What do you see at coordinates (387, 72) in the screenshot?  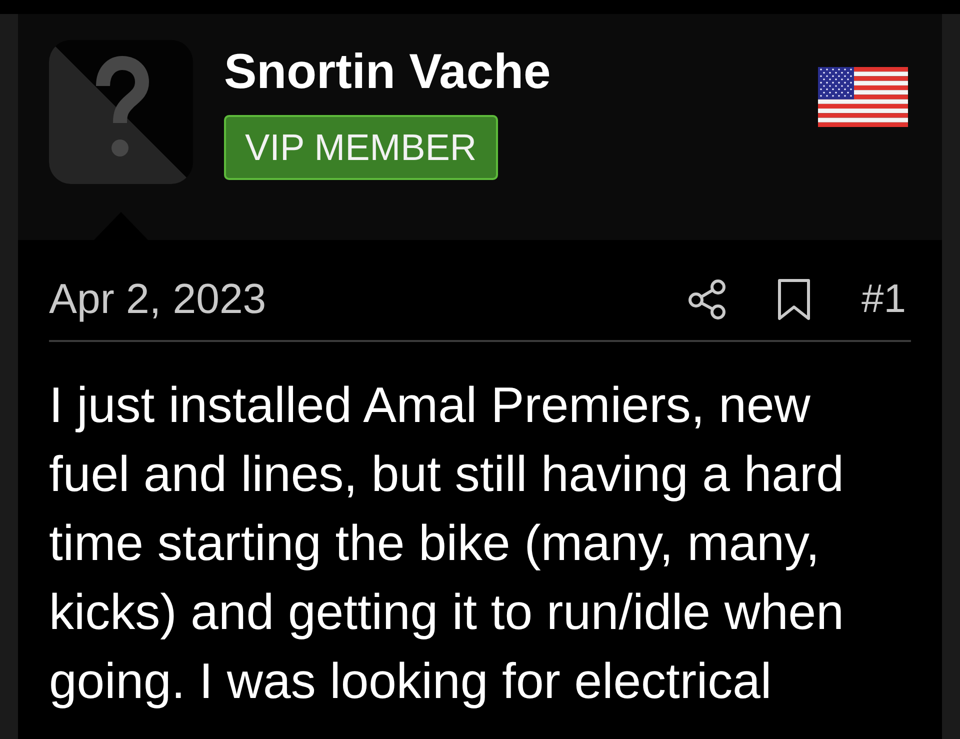 I see `author-name: Snortin Vache` at bounding box center [387, 72].